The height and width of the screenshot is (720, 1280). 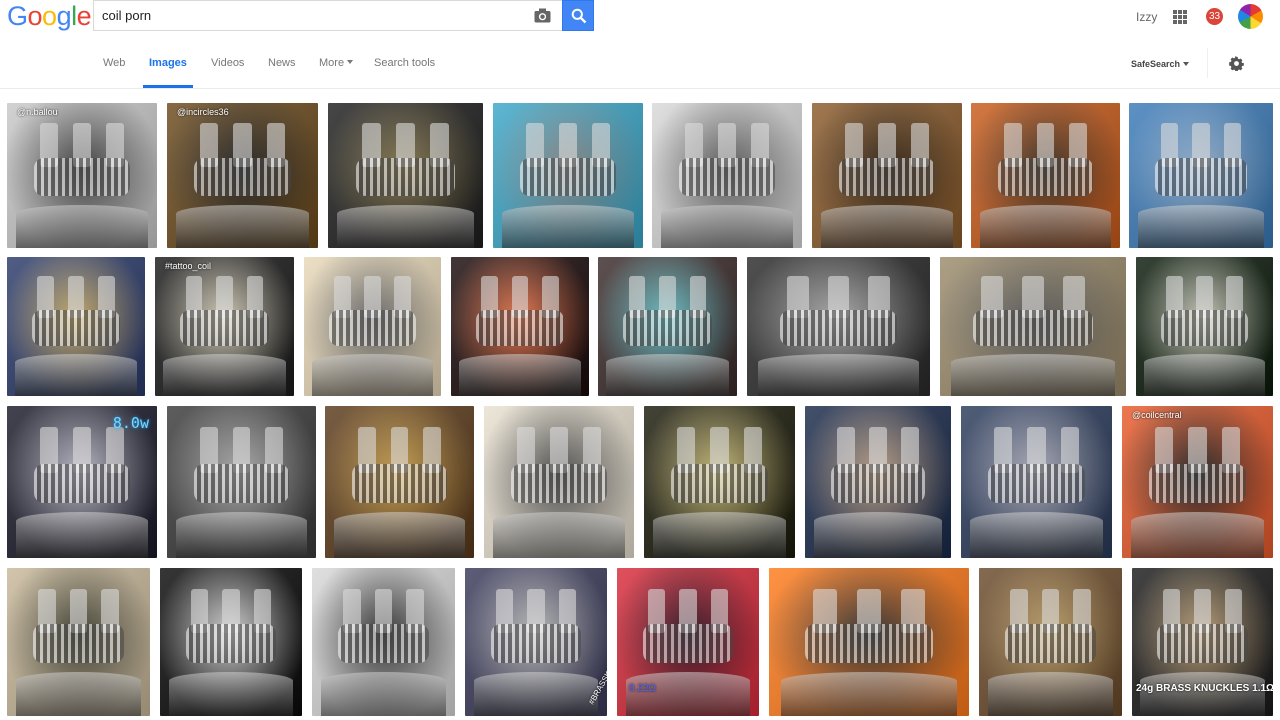 I want to click on tab-label: Search tools, so click(x=405, y=63).